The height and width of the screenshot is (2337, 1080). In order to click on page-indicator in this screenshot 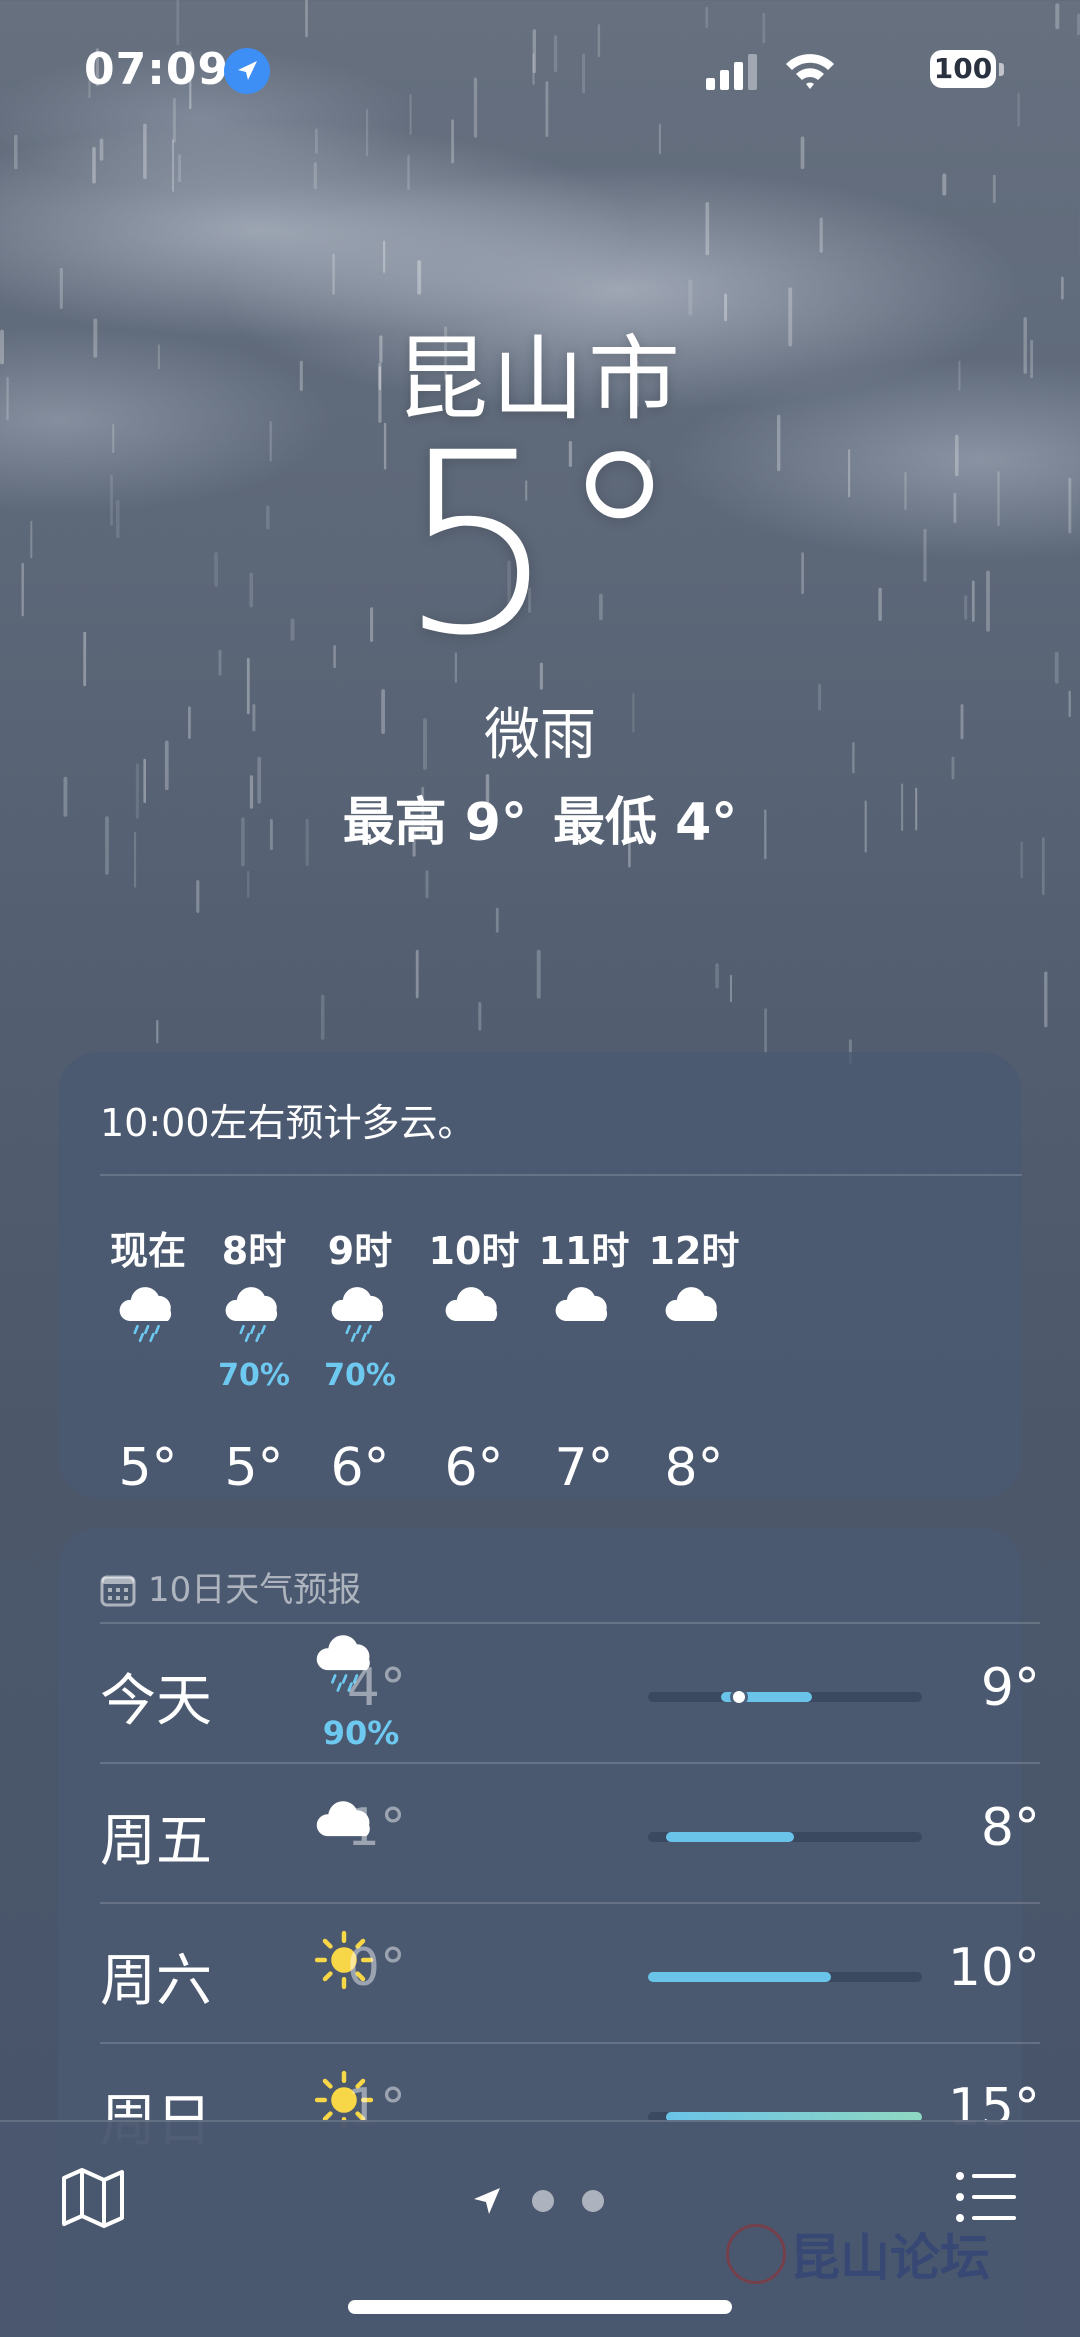, I will do `click(545, 2198)`.